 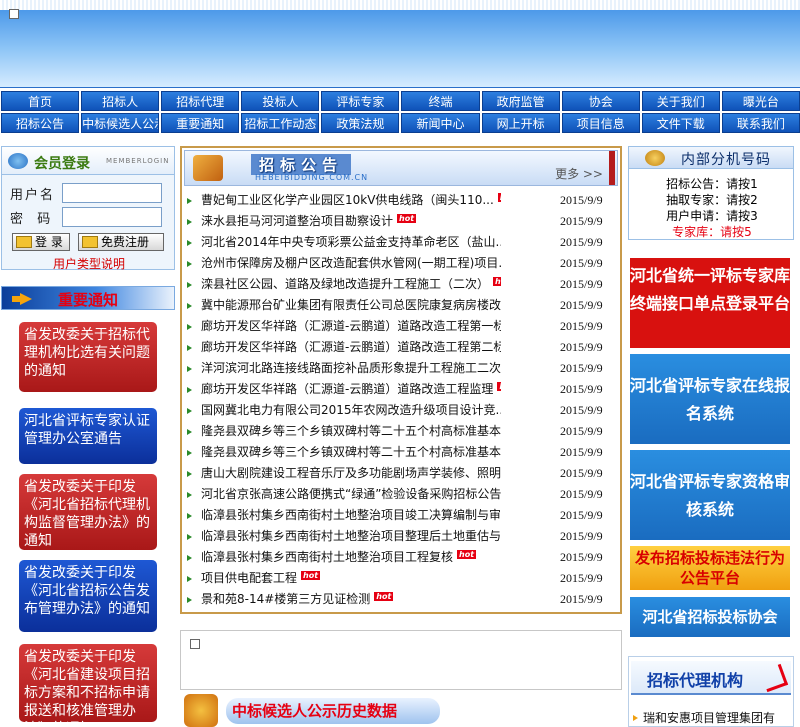 I want to click on more-link: 更多 >>, so click(x=579, y=173).